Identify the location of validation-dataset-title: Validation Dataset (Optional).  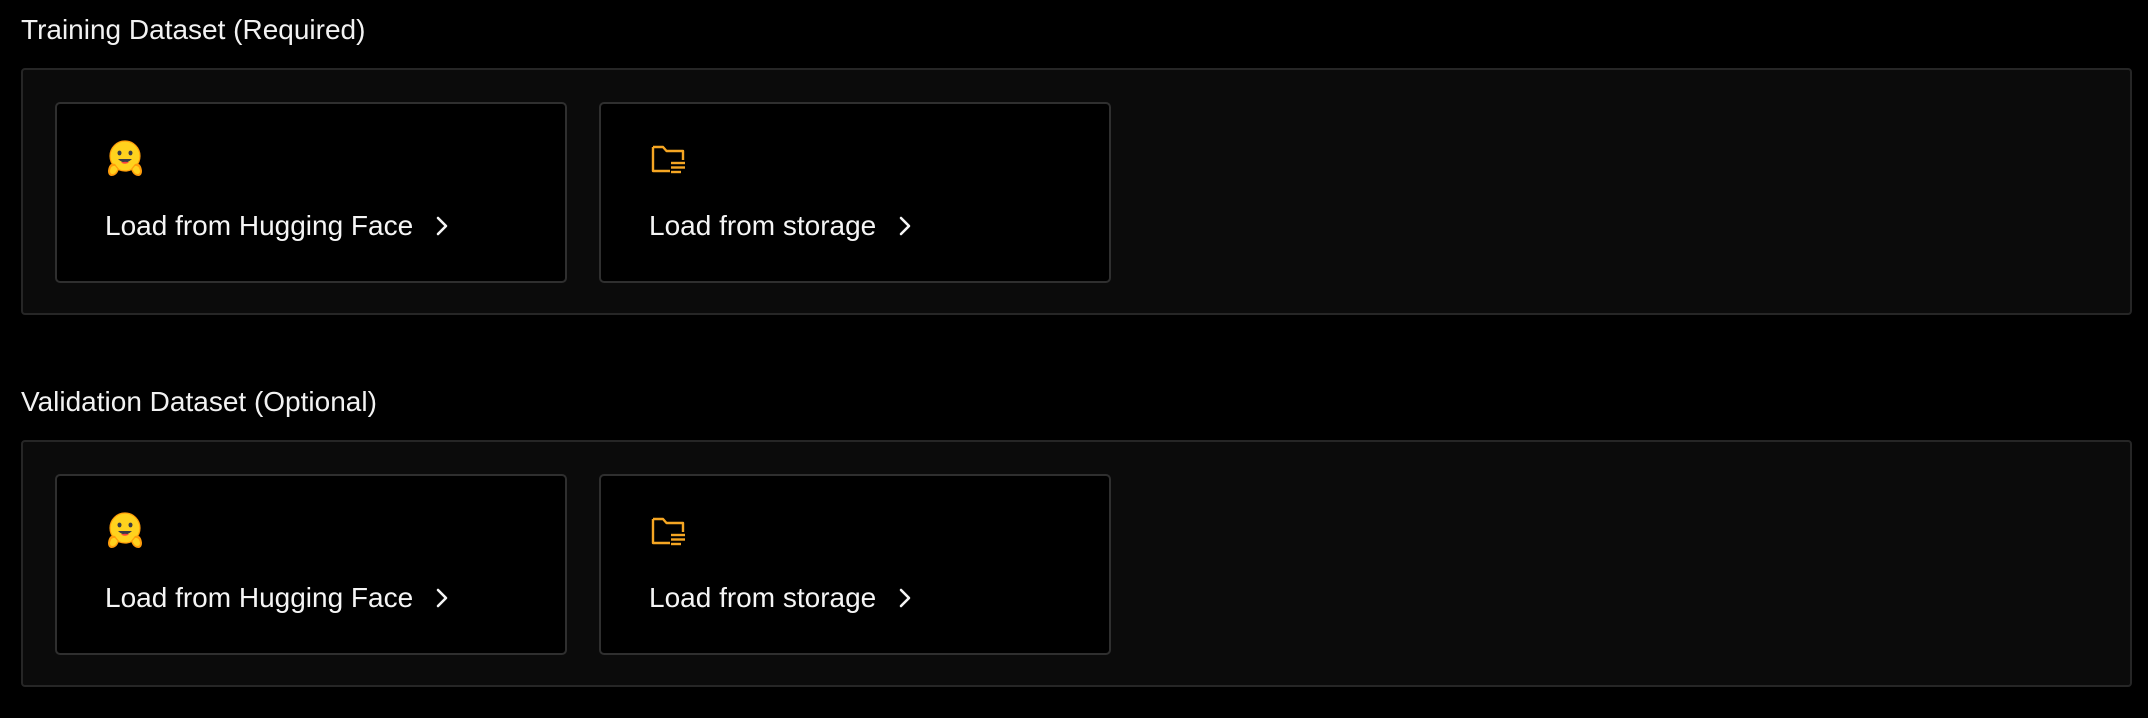
(199, 401).